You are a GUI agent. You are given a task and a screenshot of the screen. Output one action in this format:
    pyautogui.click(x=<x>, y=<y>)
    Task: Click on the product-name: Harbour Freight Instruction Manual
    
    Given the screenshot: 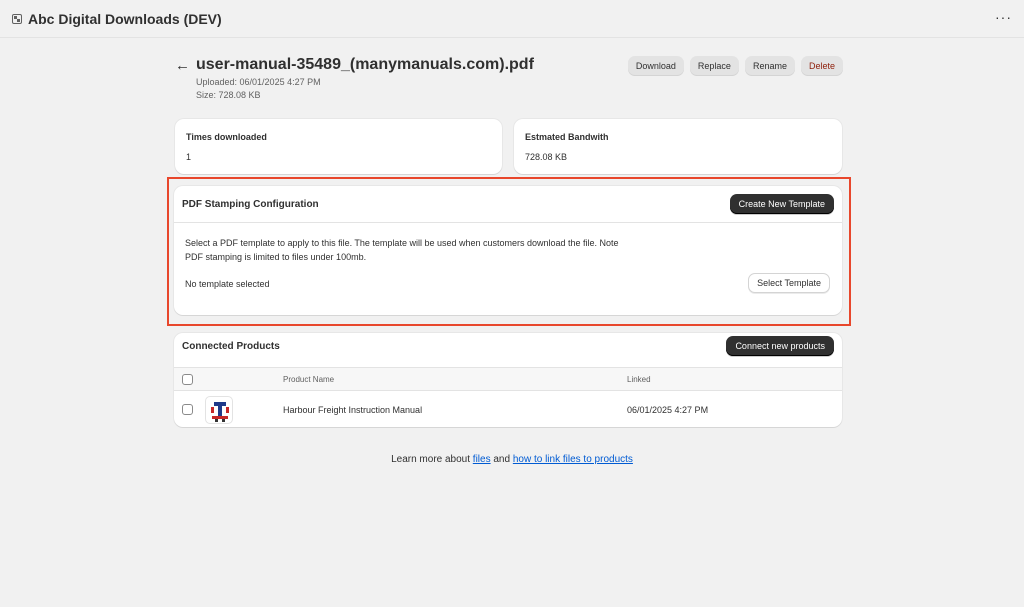 What is the action you would take?
    pyautogui.click(x=352, y=410)
    